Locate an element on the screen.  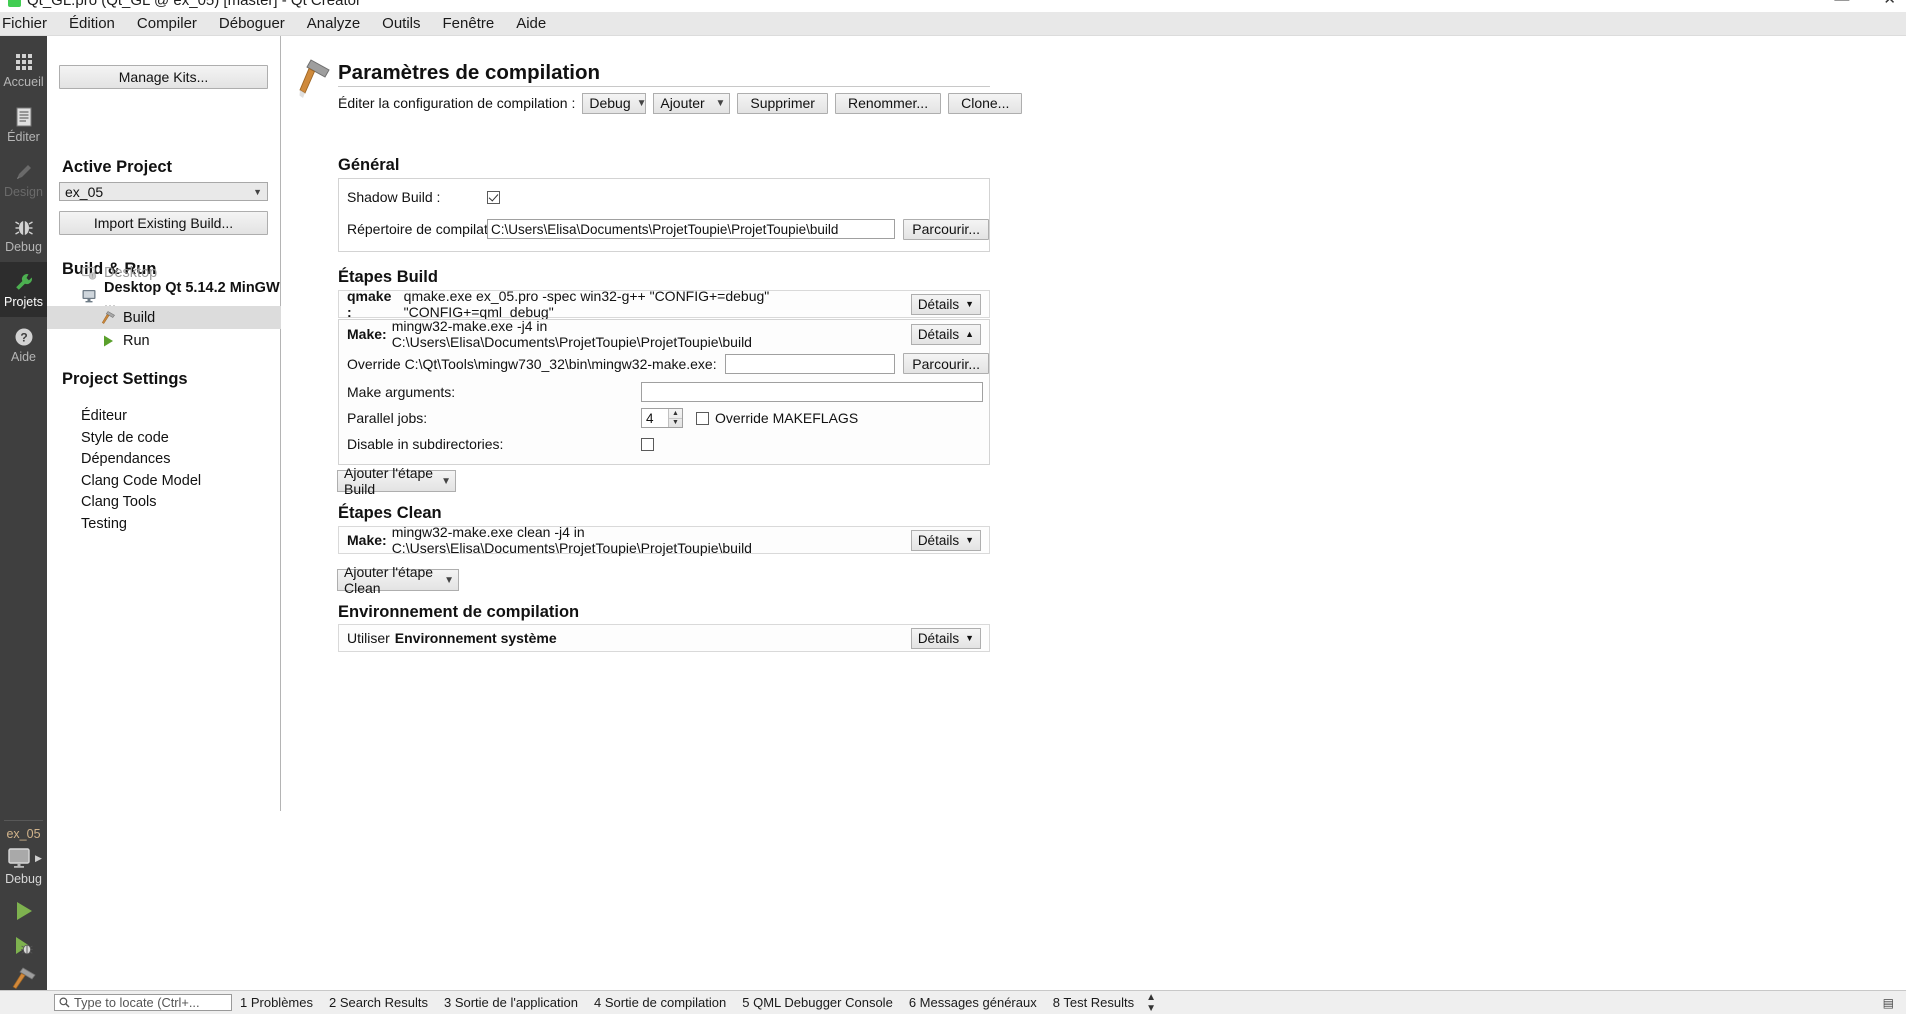
search-icon is located at coordinates (64, 1002).